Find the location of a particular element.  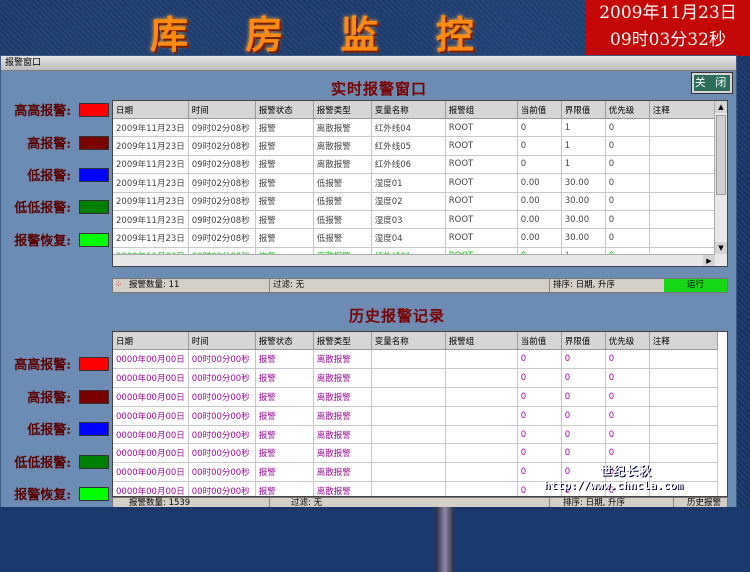

table-row: 2009年11月23日 09时02分08秒 报警 离散报警 红外线05 ROOT 0 1 0 is located at coordinates (415, 146).